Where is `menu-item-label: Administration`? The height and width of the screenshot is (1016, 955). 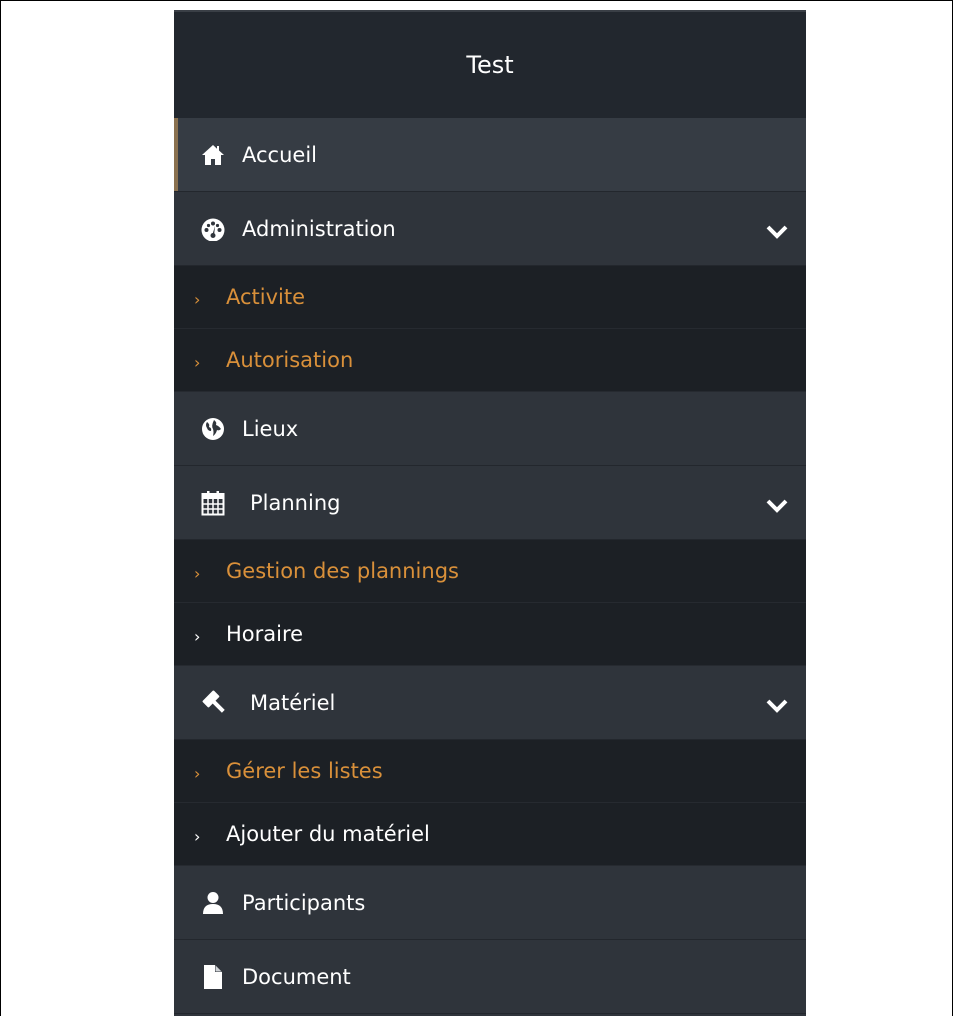 menu-item-label: Administration is located at coordinates (319, 228).